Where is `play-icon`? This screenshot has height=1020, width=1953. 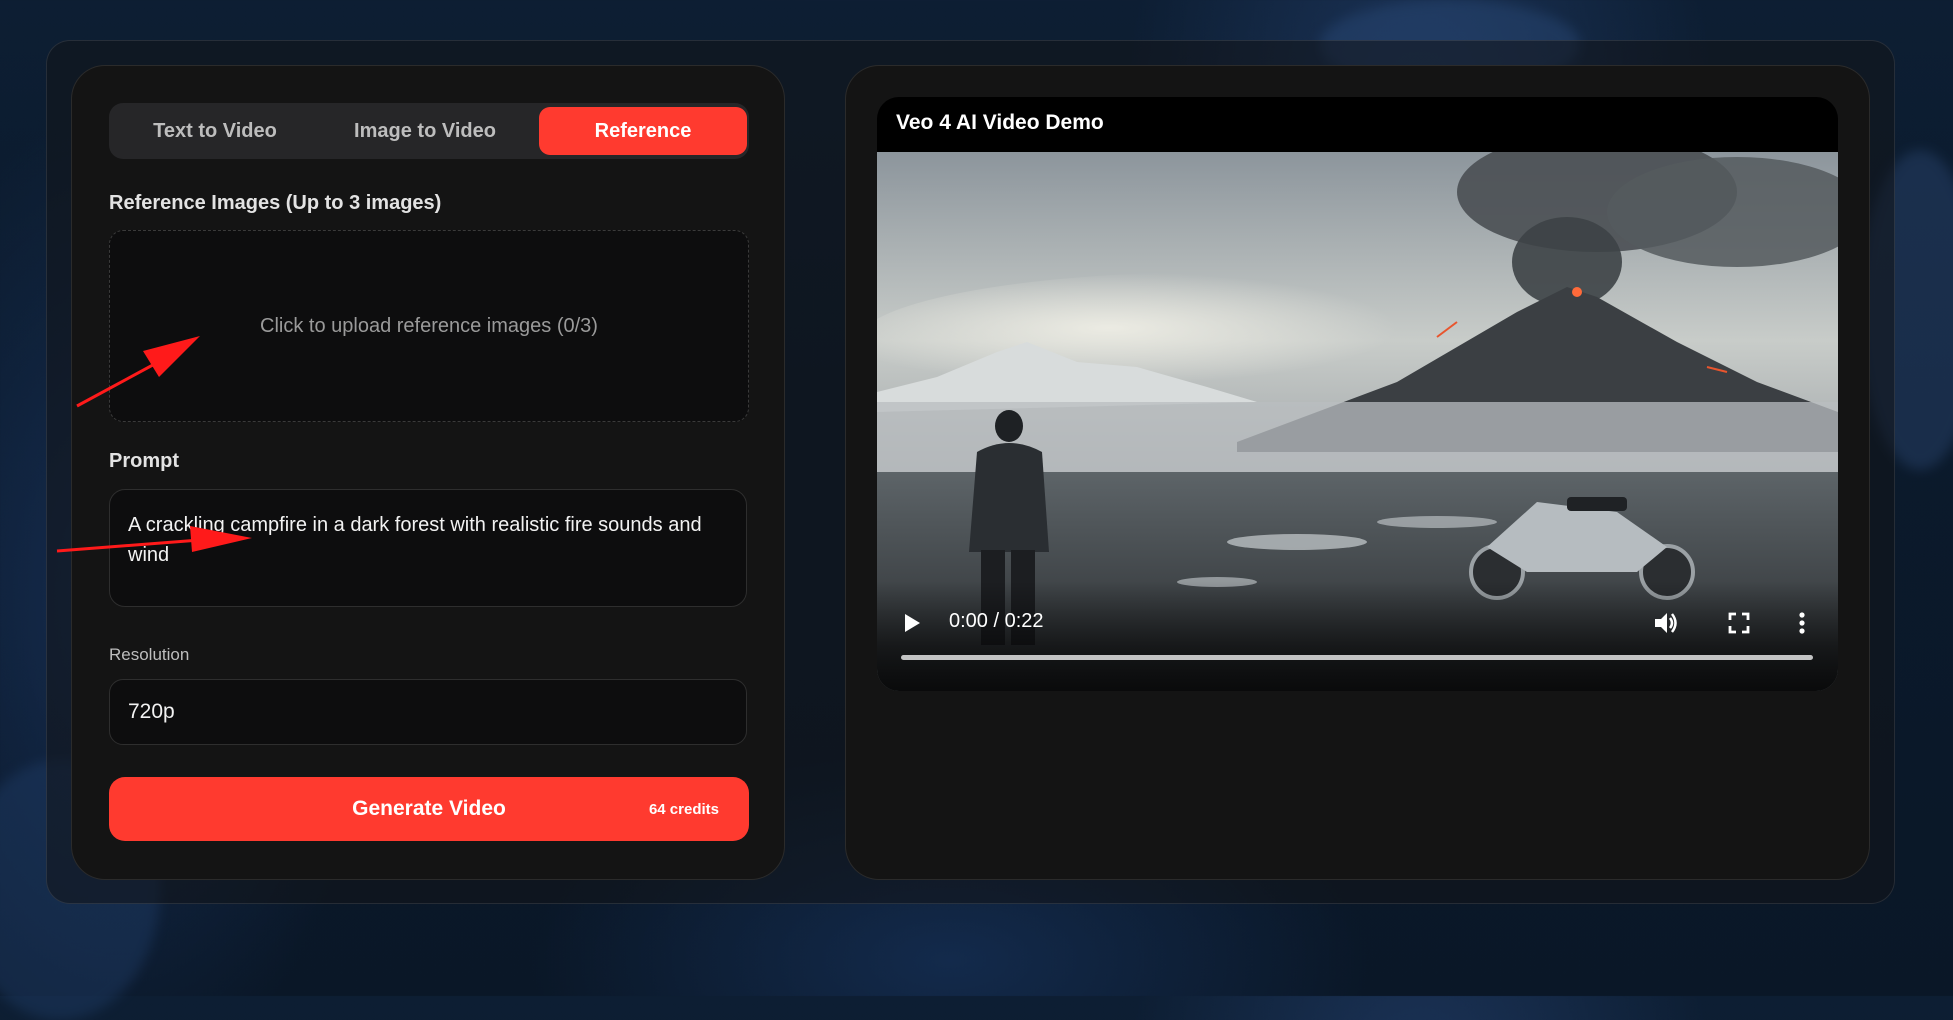
play-icon is located at coordinates (912, 623).